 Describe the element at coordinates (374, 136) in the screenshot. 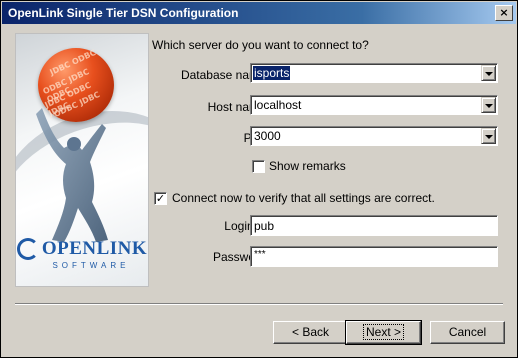

I see `port-combo: 3000` at that location.